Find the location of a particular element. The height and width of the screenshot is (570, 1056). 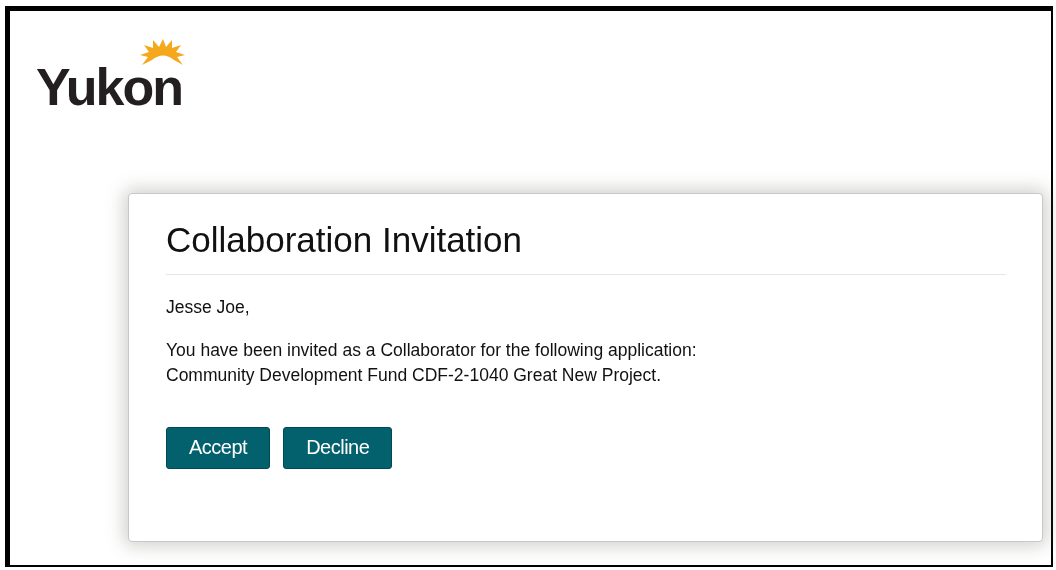

invitation-message: You have been invited as a Collaborator for the following application: Community Development Fund CDF-2-1040 Great New Project. is located at coordinates (432, 363).